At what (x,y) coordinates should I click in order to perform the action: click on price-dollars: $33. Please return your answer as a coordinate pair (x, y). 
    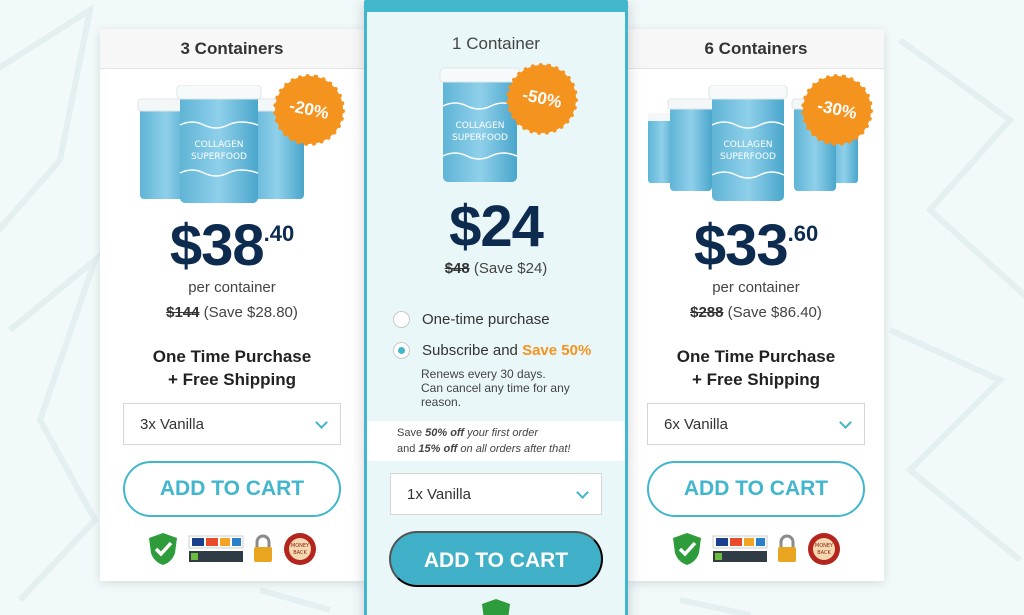
    Looking at the image, I should click on (741, 245).